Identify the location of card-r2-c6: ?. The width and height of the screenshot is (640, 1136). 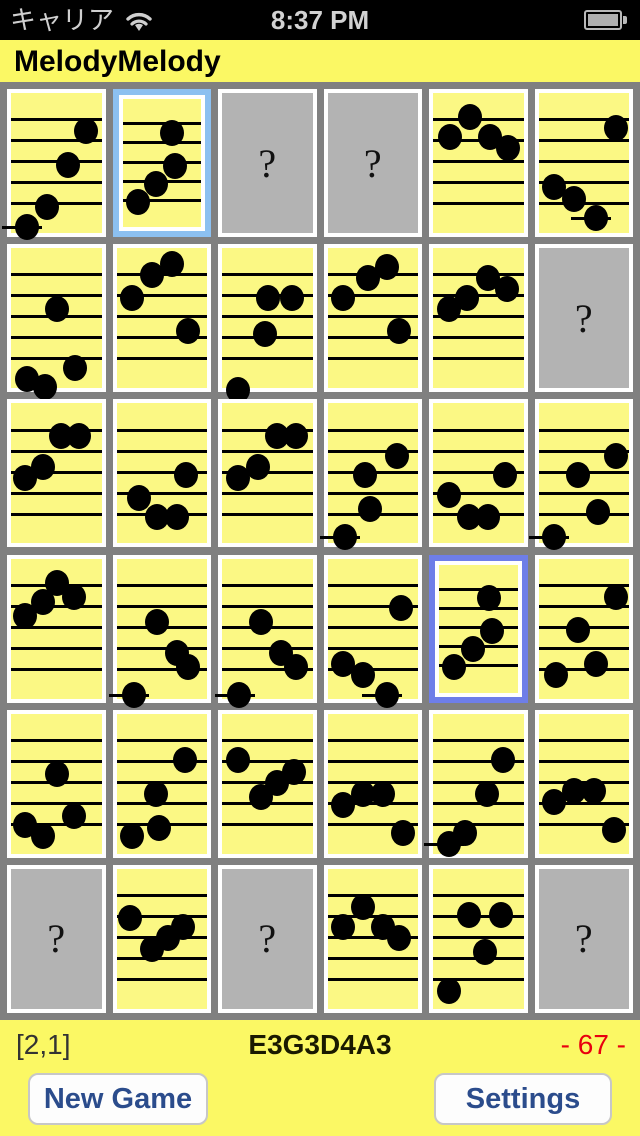
(583, 318).